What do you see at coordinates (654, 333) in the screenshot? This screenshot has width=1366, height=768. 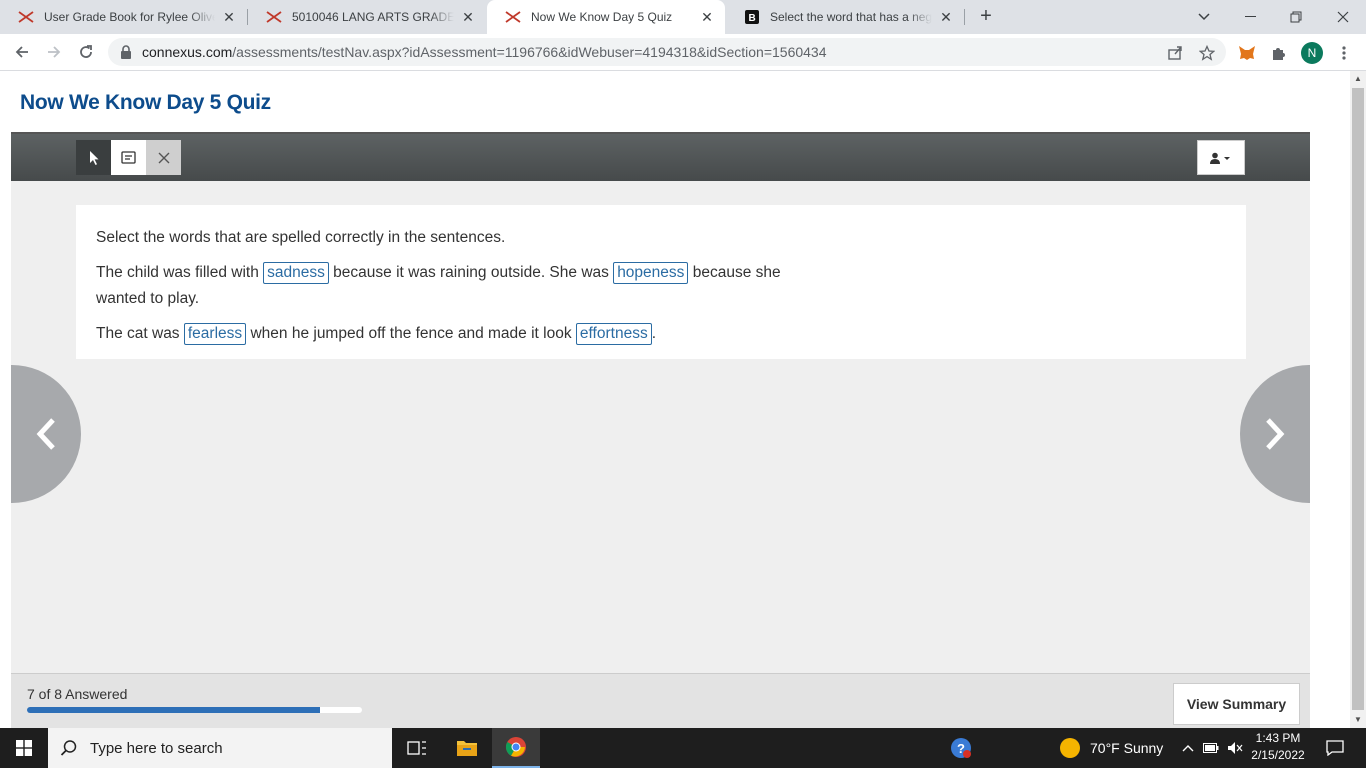 I see `sentence-text: .` at bounding box center [654, 333].